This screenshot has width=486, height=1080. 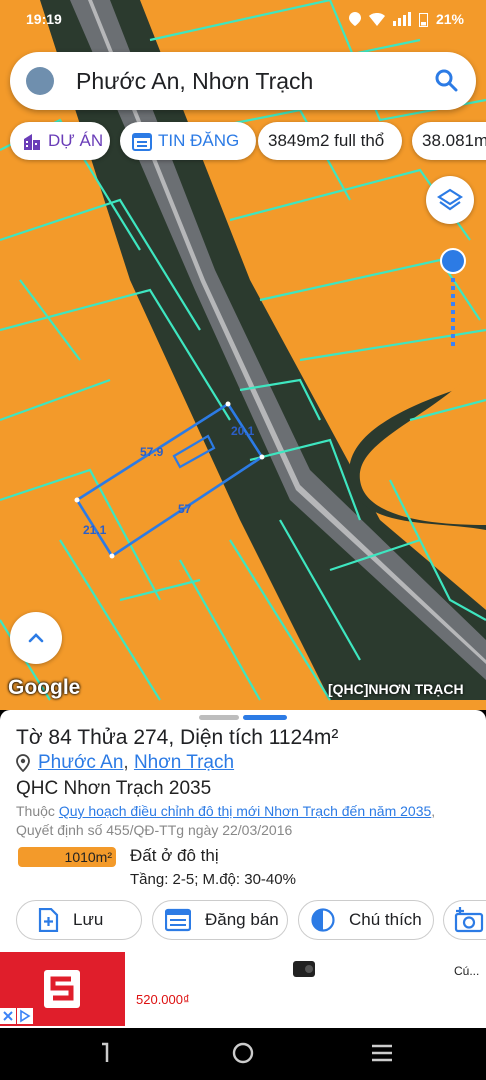 What do you see at coordinates (265, 717) in the screenshot?
I see `sheet-handle-active` at bounding box center [265, 717].